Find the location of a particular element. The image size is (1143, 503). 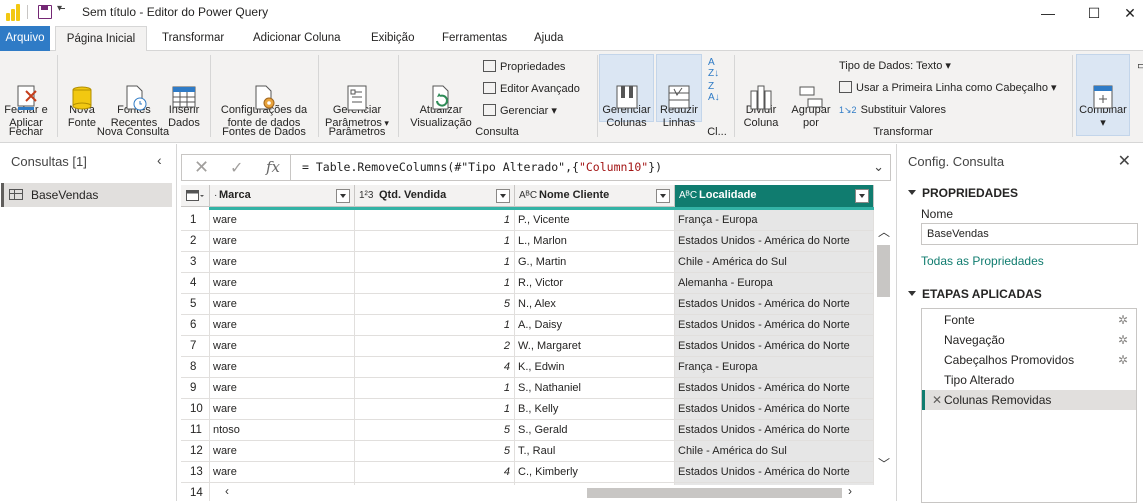

menu-tools: Ferramentas is located at coordinates (474, 38).